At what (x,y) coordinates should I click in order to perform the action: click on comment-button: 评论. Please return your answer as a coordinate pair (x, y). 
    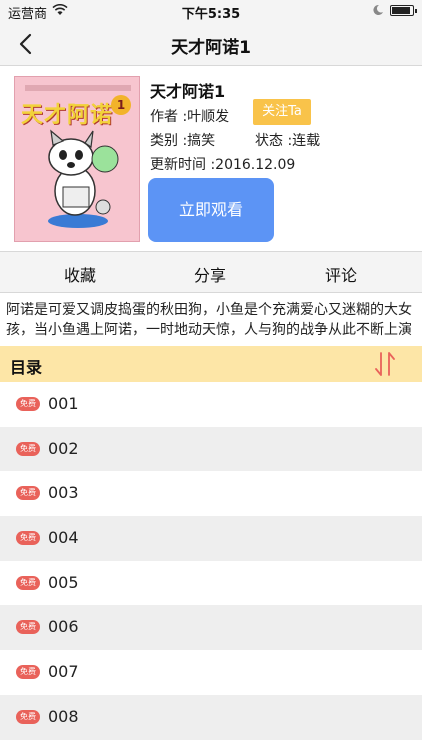
    Looking at the image, I should click on (341, 274).